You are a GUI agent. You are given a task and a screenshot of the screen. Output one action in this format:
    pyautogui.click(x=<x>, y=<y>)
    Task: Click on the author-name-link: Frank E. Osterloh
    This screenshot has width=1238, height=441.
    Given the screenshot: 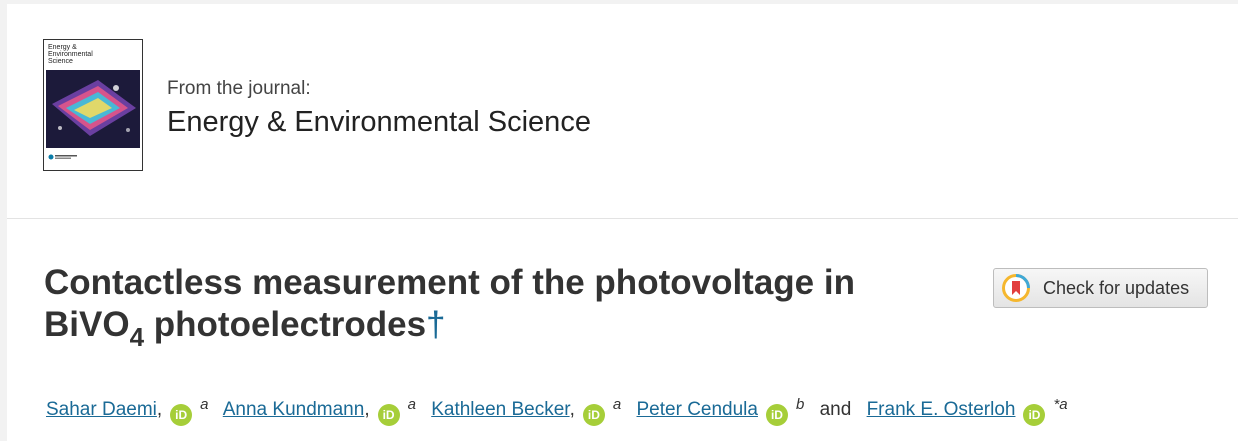 What is the action you would take?
    pyautogui.click(x=941, y=409)
    